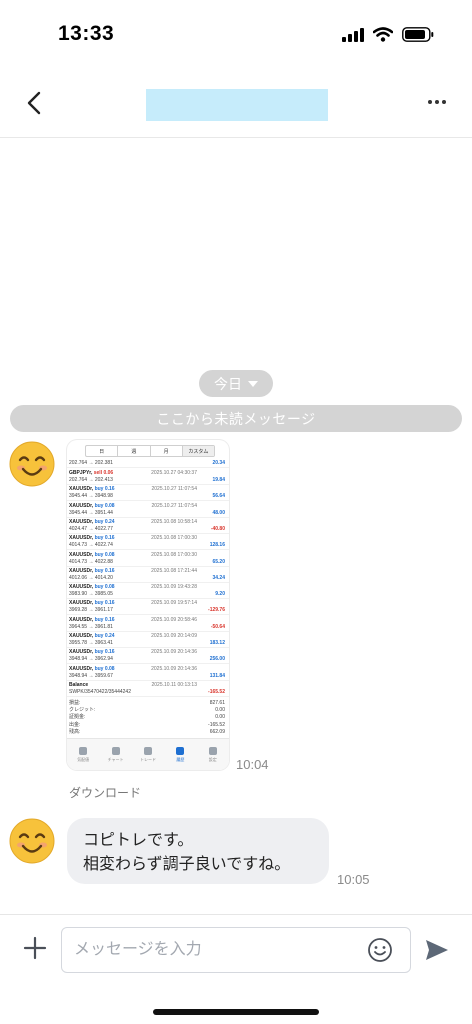 The height and width of the screenshot is (1024, 472). Describe the element at coordinates (91, 577) in the screenshot. I see `deal-prices: 4012.06 → 4014.20` at that location.